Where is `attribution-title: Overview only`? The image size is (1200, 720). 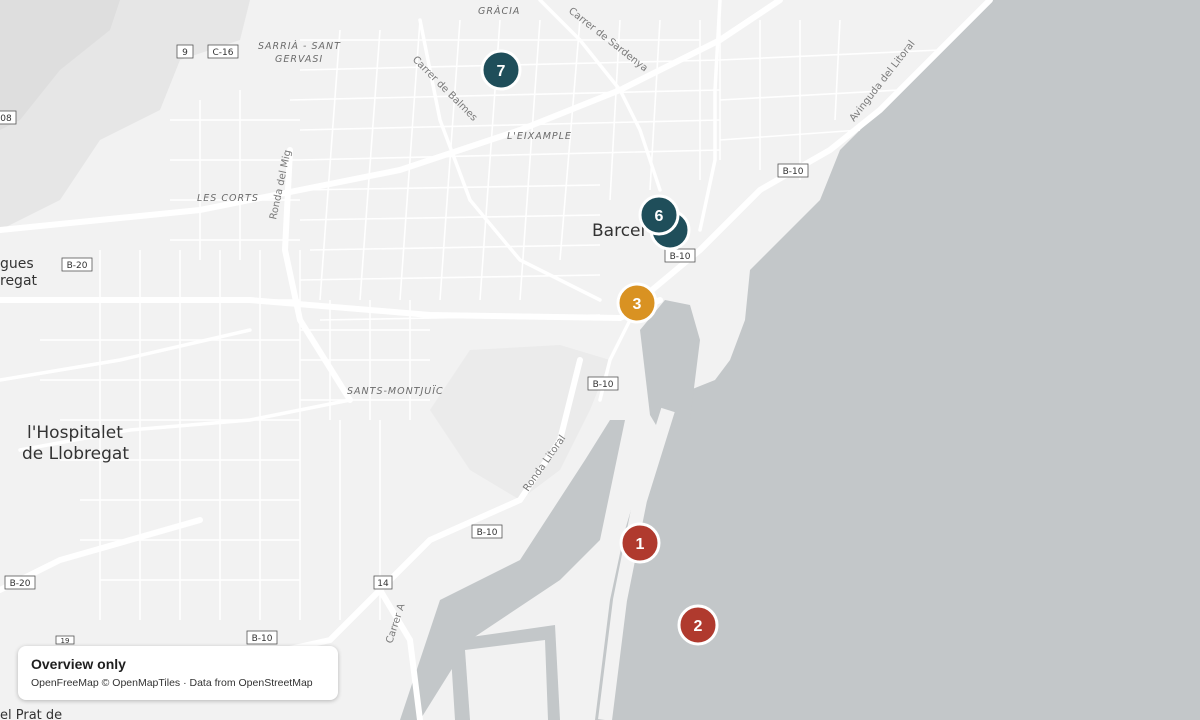 attribution-title: Overview only is located at coordinates (78, 664).